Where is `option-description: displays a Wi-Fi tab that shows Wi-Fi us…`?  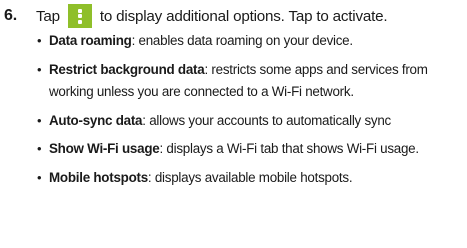 option-description: displays a Wi-Fi tab that shows Wi-Fi us… is located at coordinates (290, 148).